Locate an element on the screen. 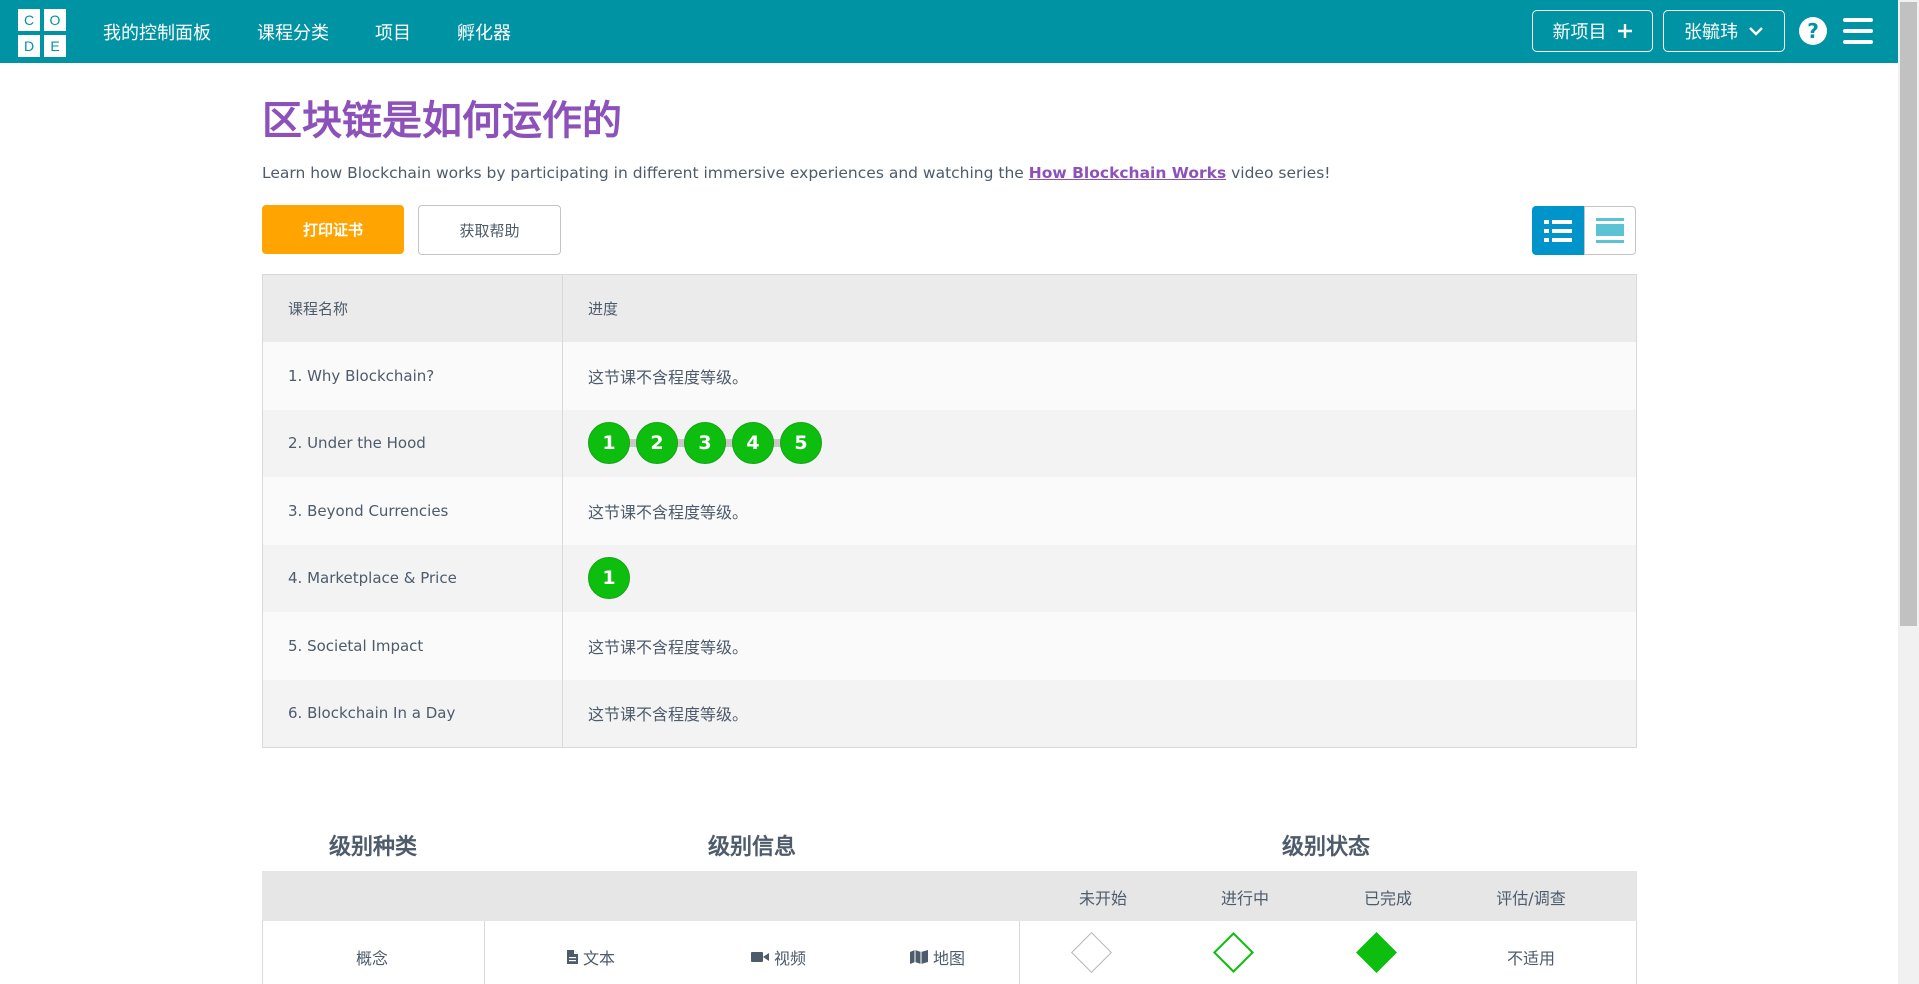 The width and height of the screenshot is (1919, 984). user-menu-button: 张毓玮 is located at coordinates (1724, 31).